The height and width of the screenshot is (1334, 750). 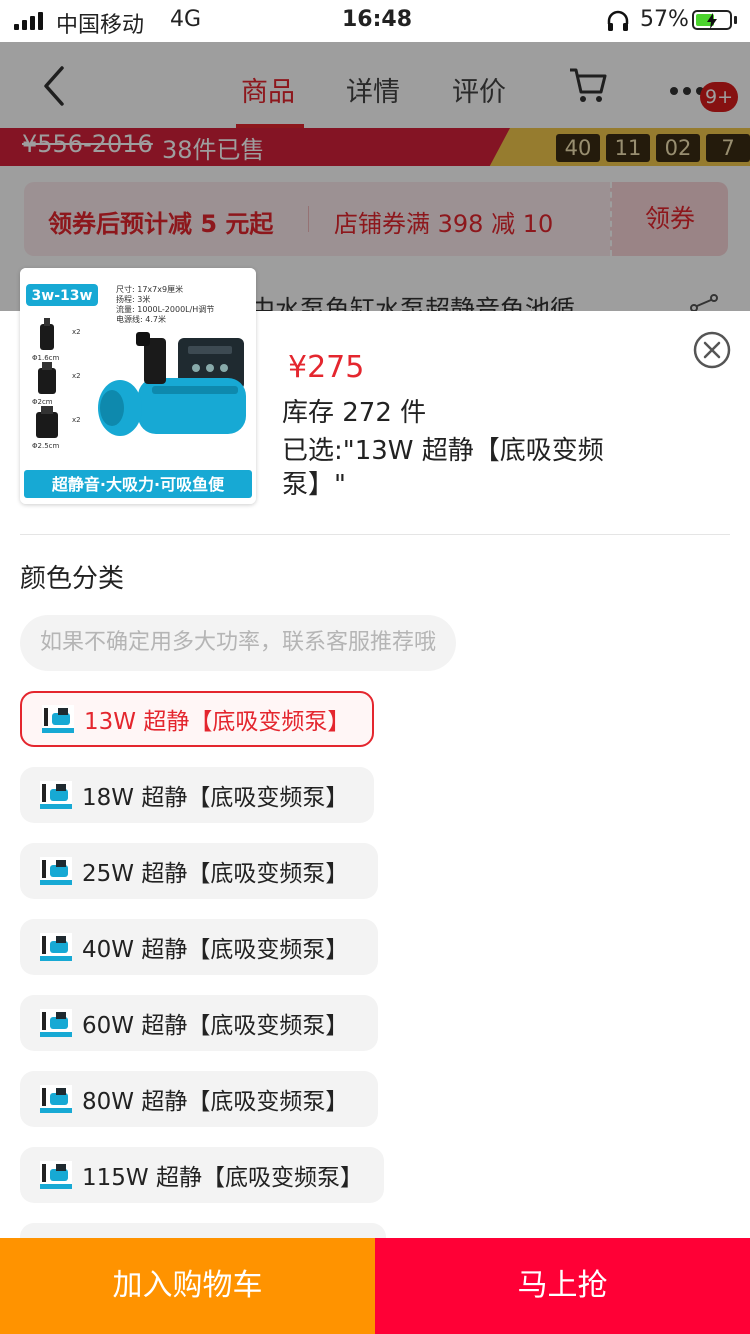 I want to click on option-label: 18W 超静【底吸变频泵】, so click(x=215, y=798).